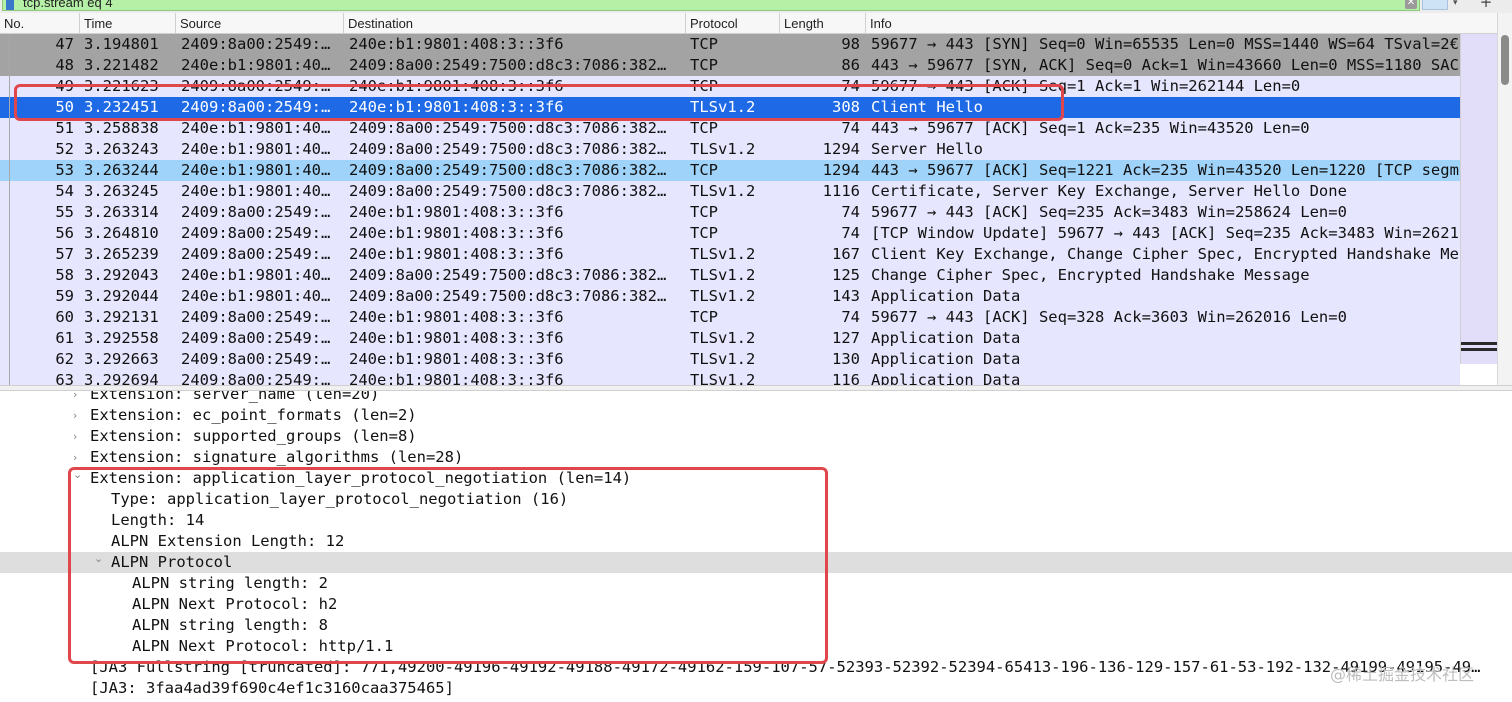 This screenshot has width=1512, height=702. I want to click on column-header-no: No., so click(39, 23).